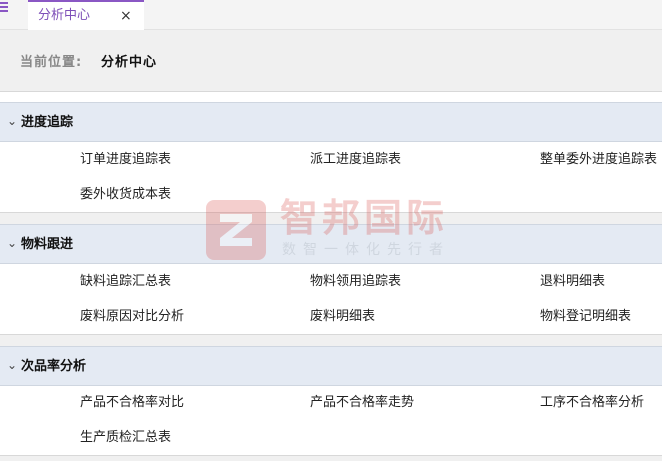 This screenshot has height=461, width=662. I want to click on tab-analysis-center: 分析中心 ×, so click(86, 15).